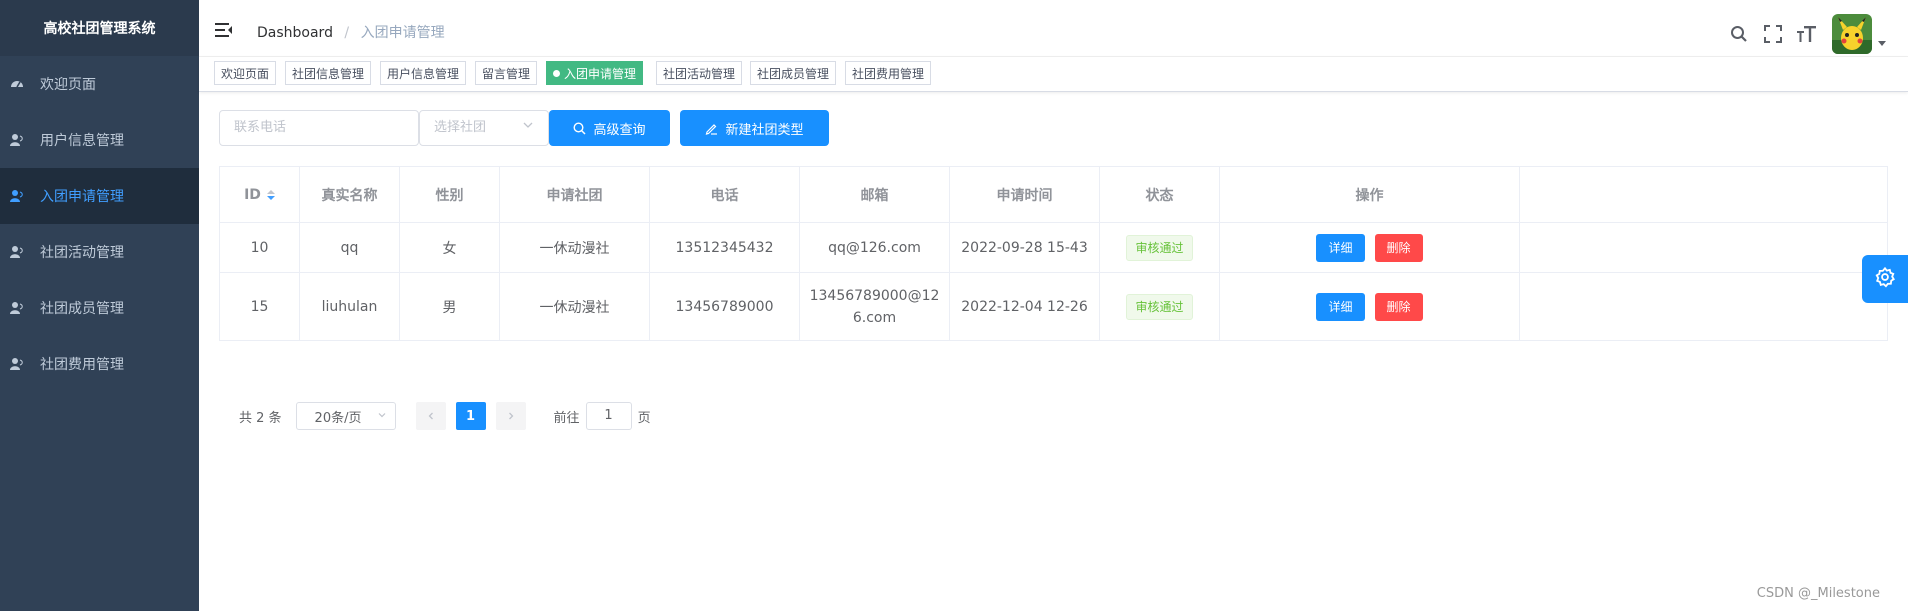  Describe the element at coordinates (350, 194) in the screenshot. I see `column-header: 真实名称` at that location.